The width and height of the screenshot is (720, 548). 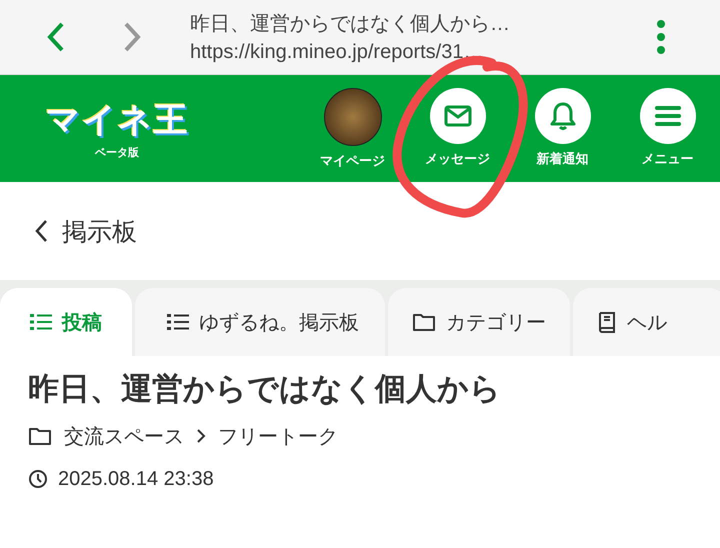 What do you see at coordinates (607, 322) in the screenshot?
I see `book-icon` at bounding box center [607, 322].